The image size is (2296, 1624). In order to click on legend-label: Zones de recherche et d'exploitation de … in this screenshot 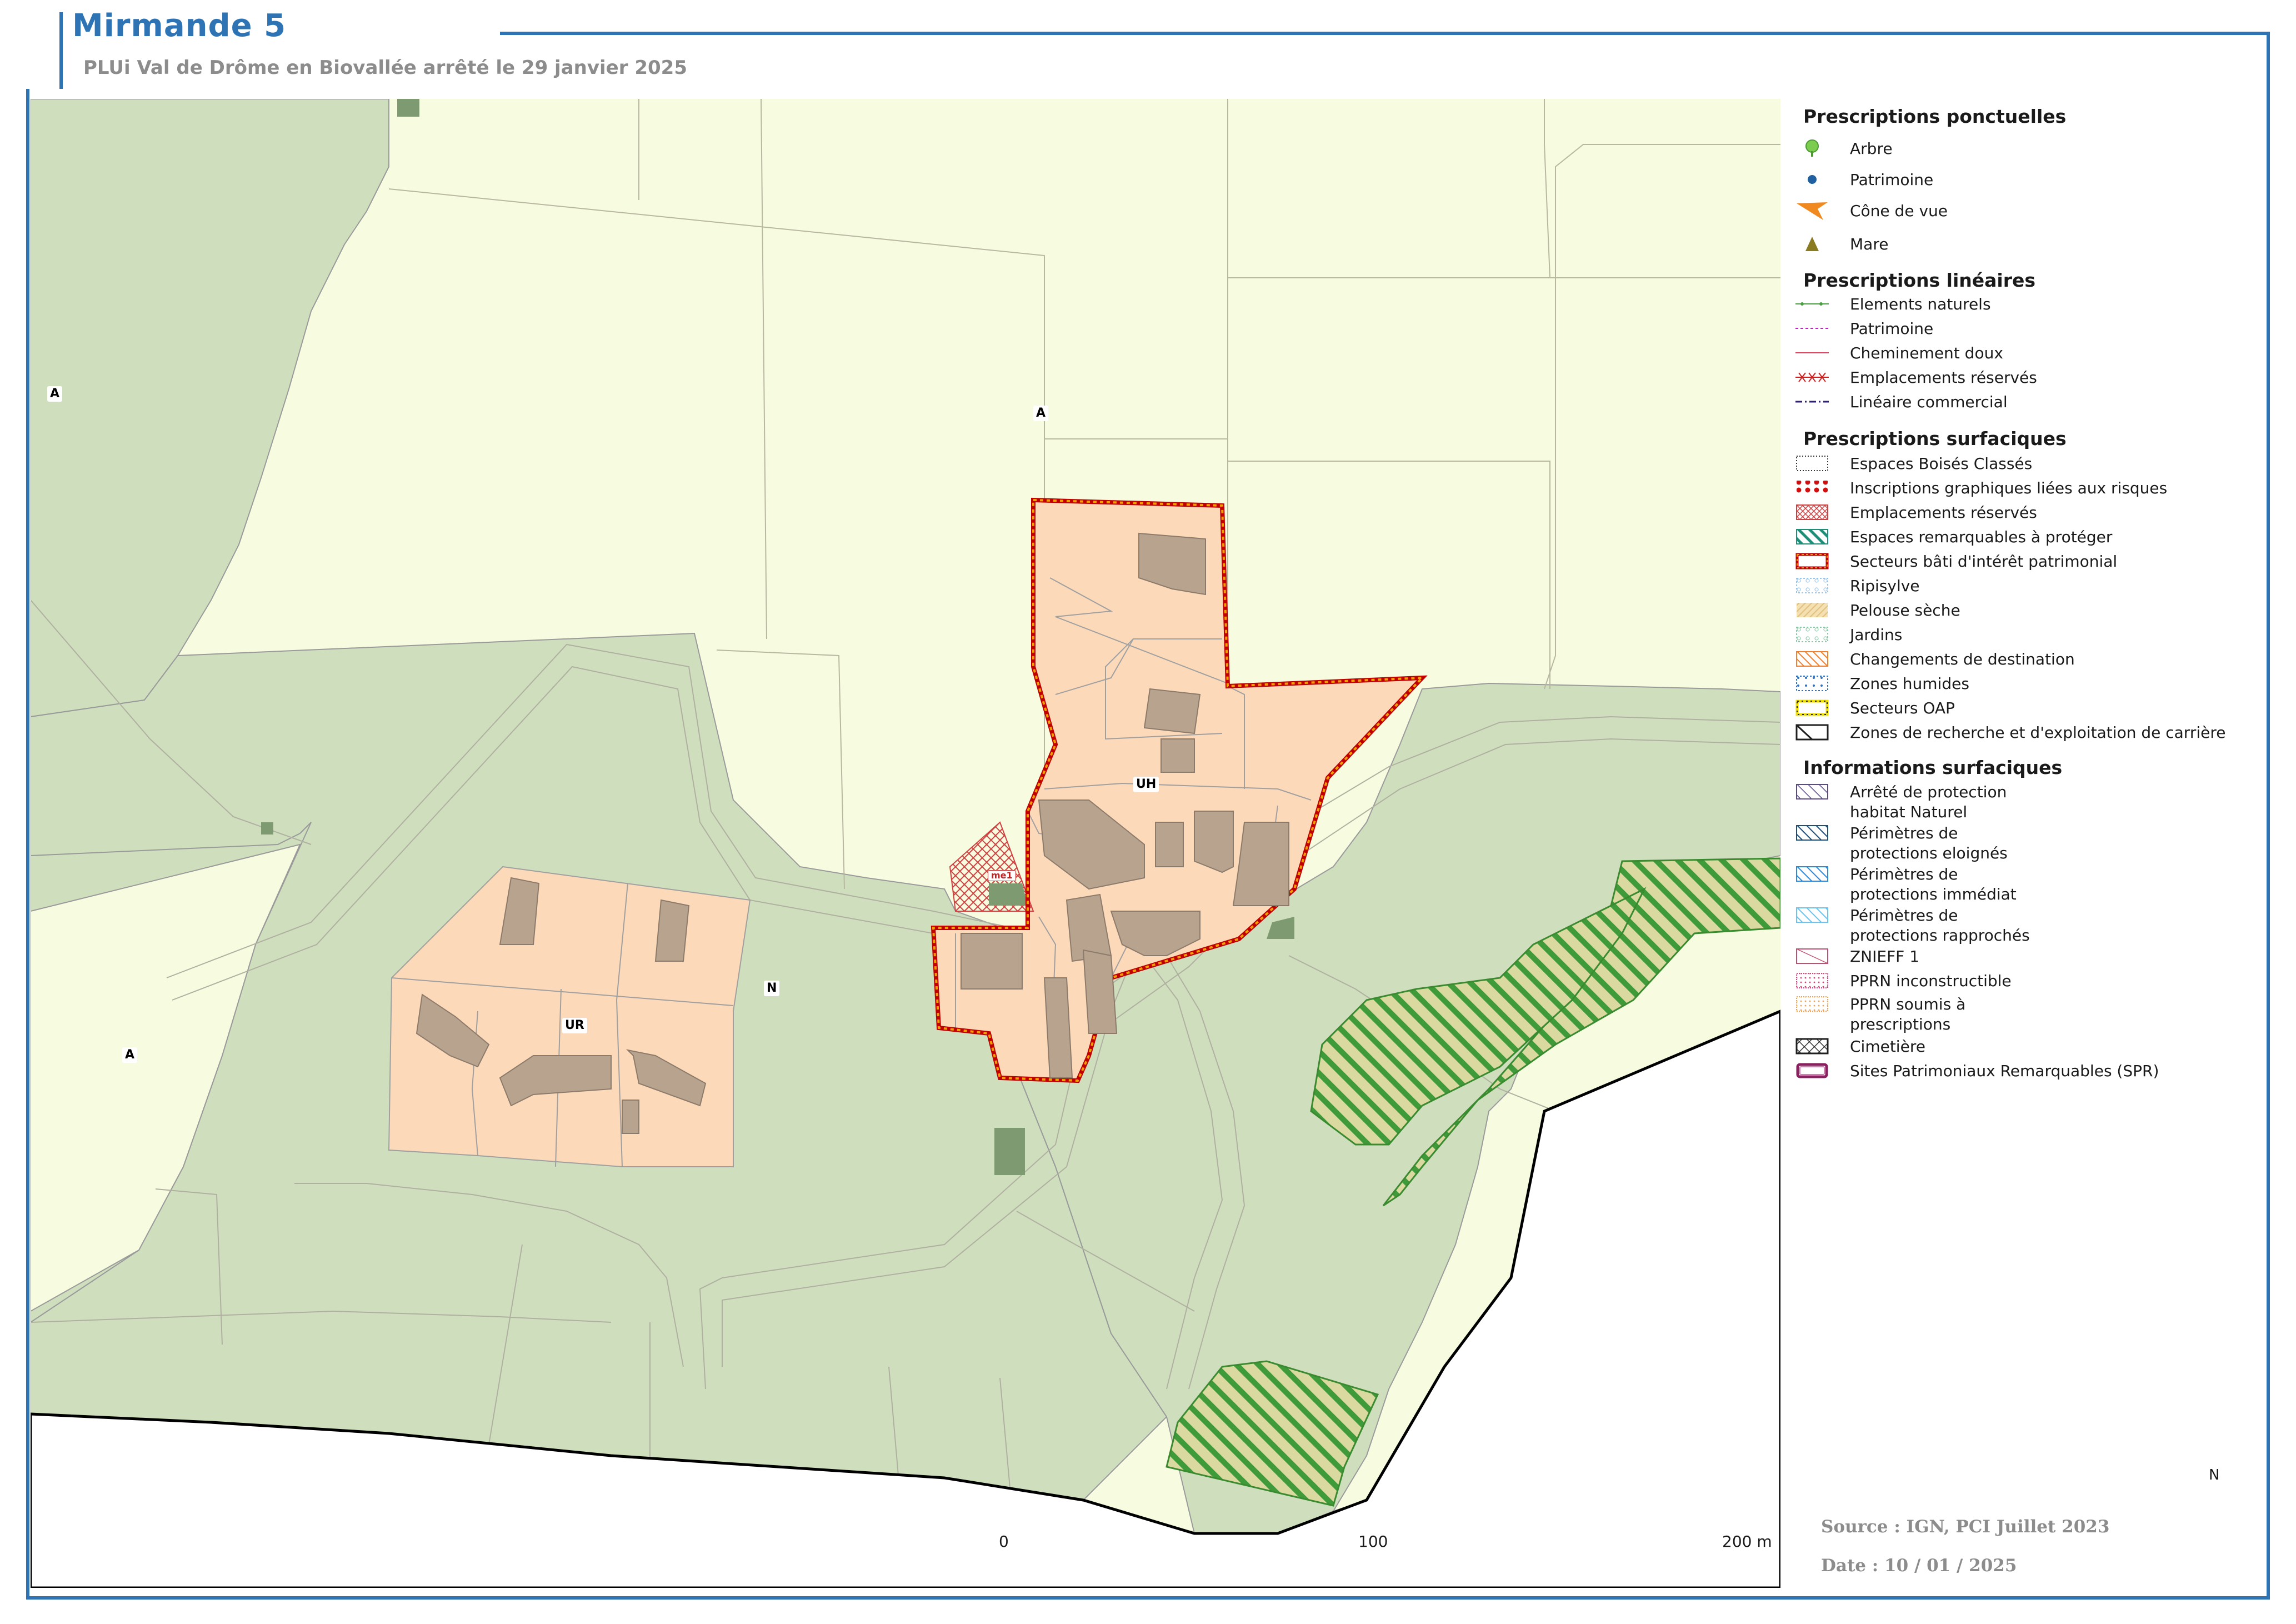, I will do `click(2038, 732)`.